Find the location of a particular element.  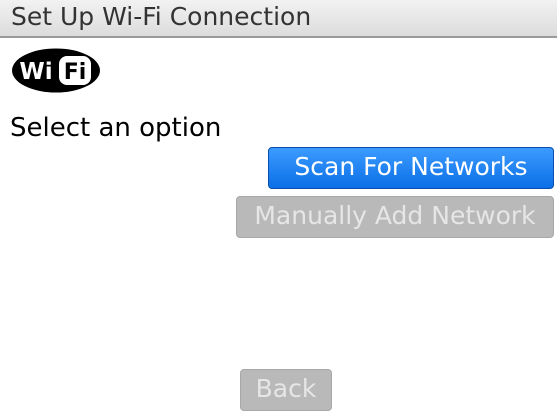

manually-add-network-button: Manually Add Network is located at coordinates (395, 217).